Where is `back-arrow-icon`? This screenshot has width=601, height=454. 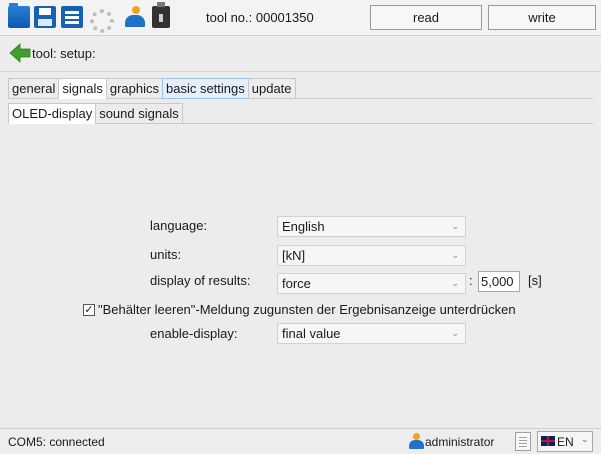 back-arrow-icon is located at coordinates (20, 53).